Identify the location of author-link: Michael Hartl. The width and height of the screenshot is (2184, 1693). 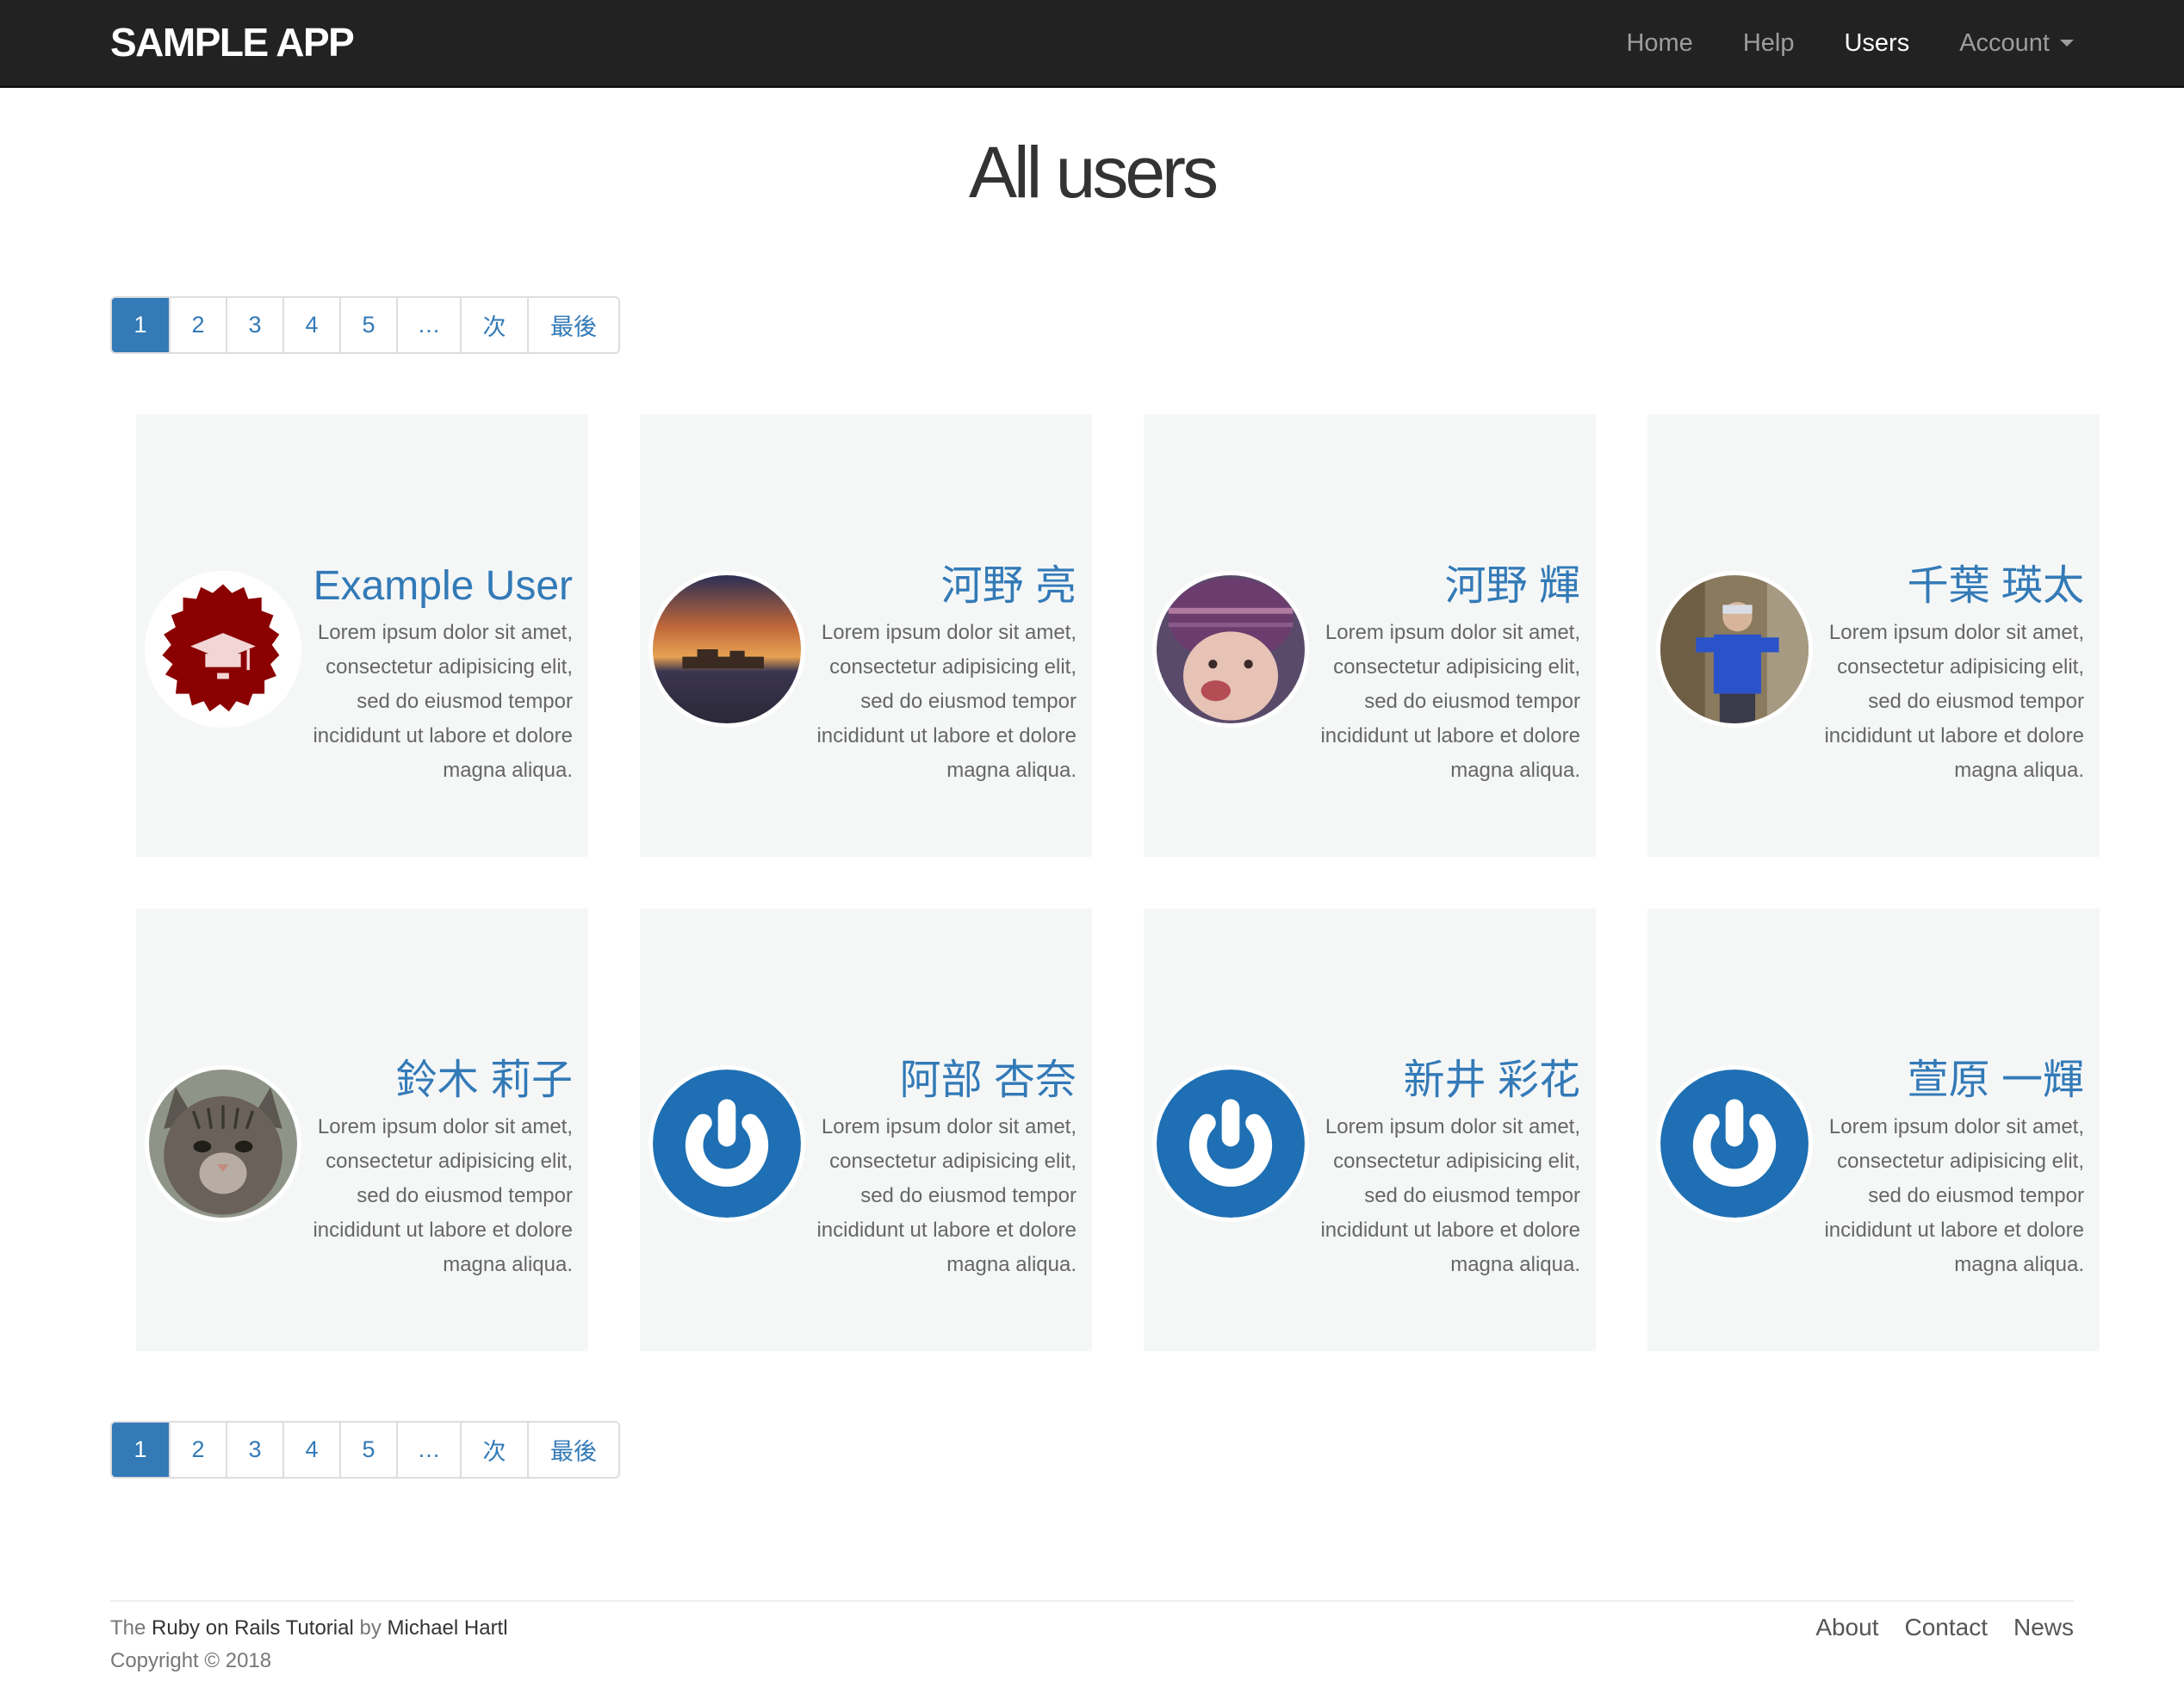
(448, 1628).